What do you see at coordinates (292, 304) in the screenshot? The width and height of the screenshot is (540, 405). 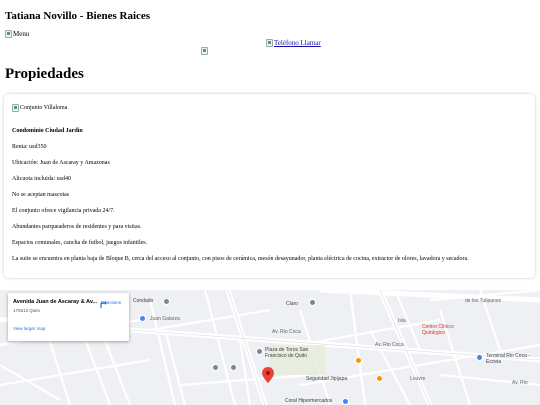 I see `map-label: Claro` at bounding box center [292, 304].